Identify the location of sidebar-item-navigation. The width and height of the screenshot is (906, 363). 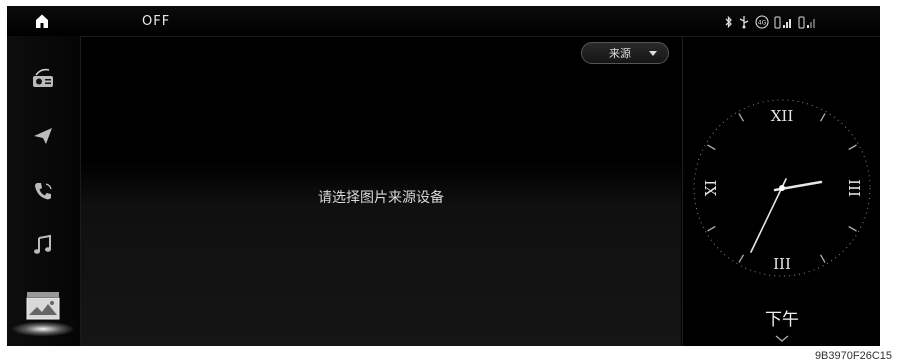
(43, 136).